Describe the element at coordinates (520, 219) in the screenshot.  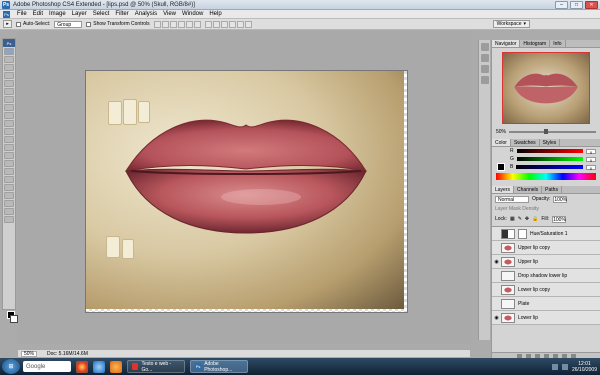
I see `lock-image-icon: ✎` at that location.